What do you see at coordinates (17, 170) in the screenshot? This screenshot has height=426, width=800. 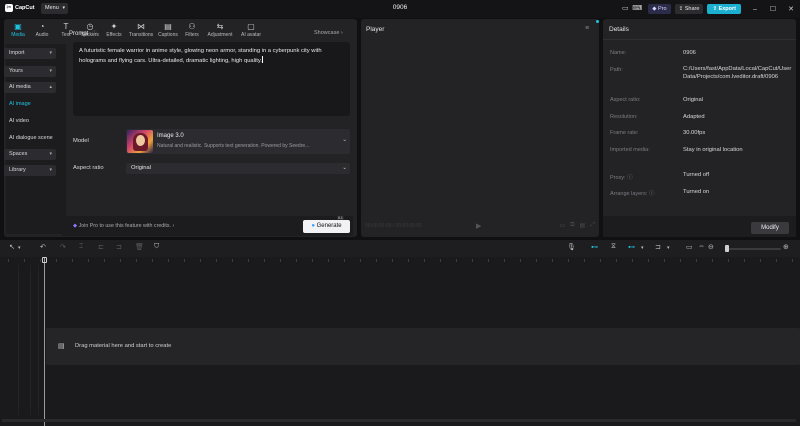 I see `sidebar-item-label: Library` at bounding box center [17, 170].